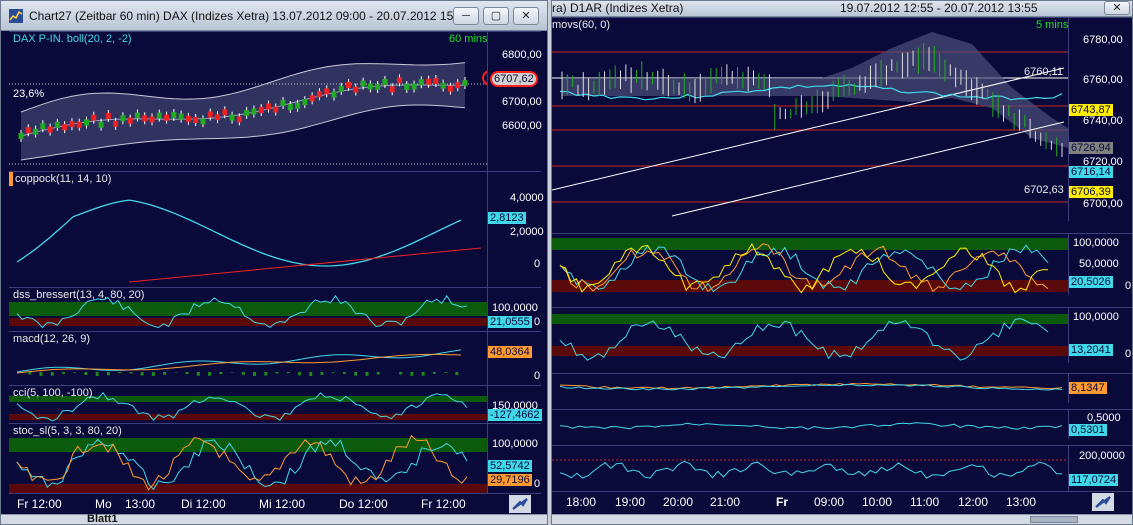 The height and width of the screenshot is (525, 1133). I want to click on right-scale-4: 8,1347, so click(1100, 388).